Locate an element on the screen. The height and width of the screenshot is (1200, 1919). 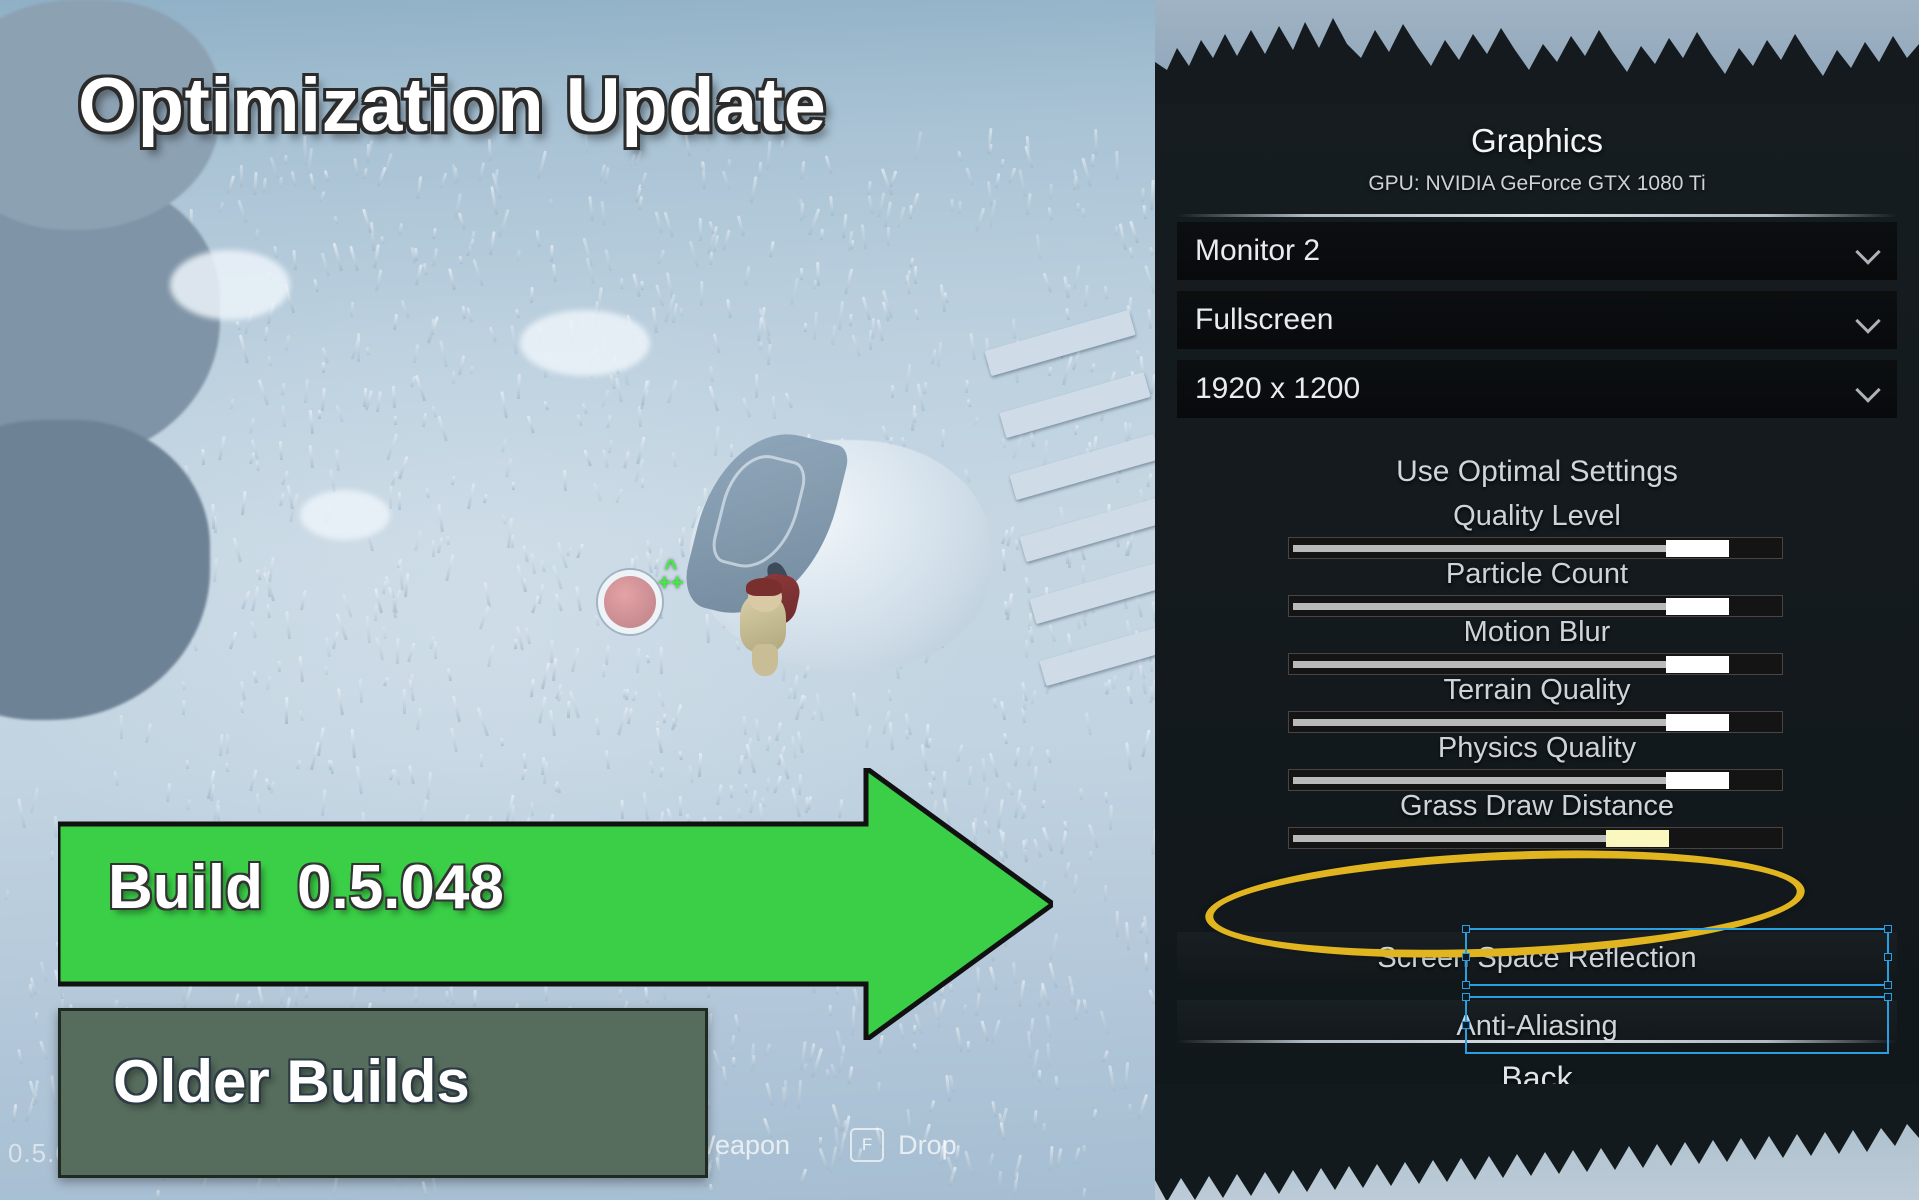
character-leg is located at coordinates (765, 660).